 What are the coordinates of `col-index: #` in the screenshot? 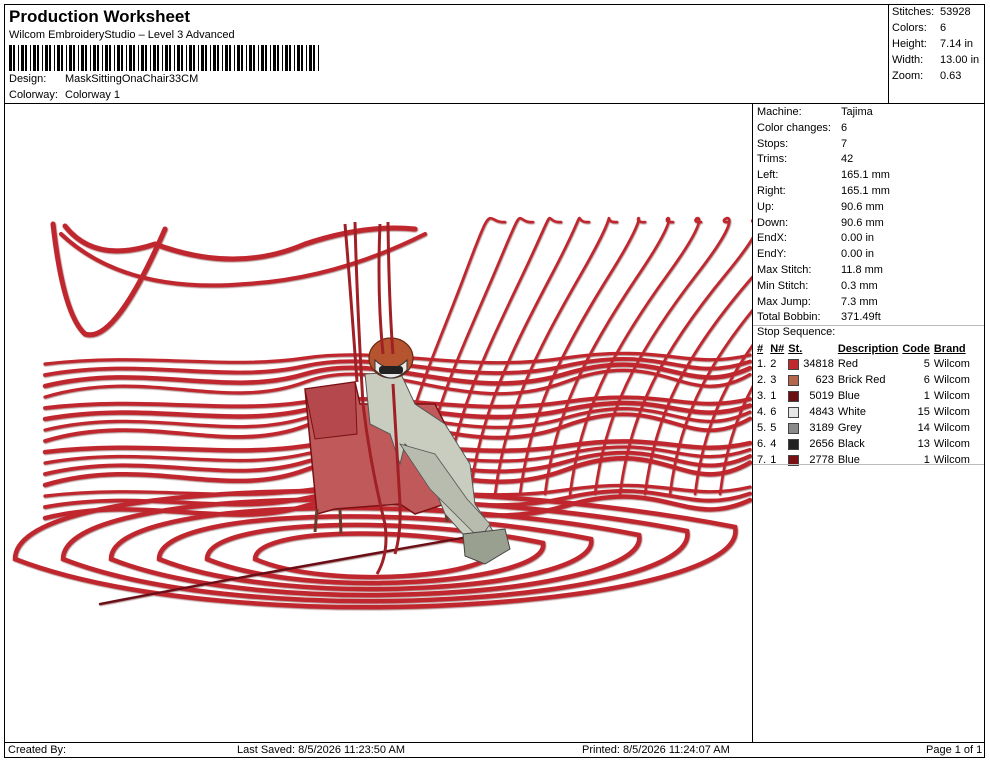 It's located at (760, 349).